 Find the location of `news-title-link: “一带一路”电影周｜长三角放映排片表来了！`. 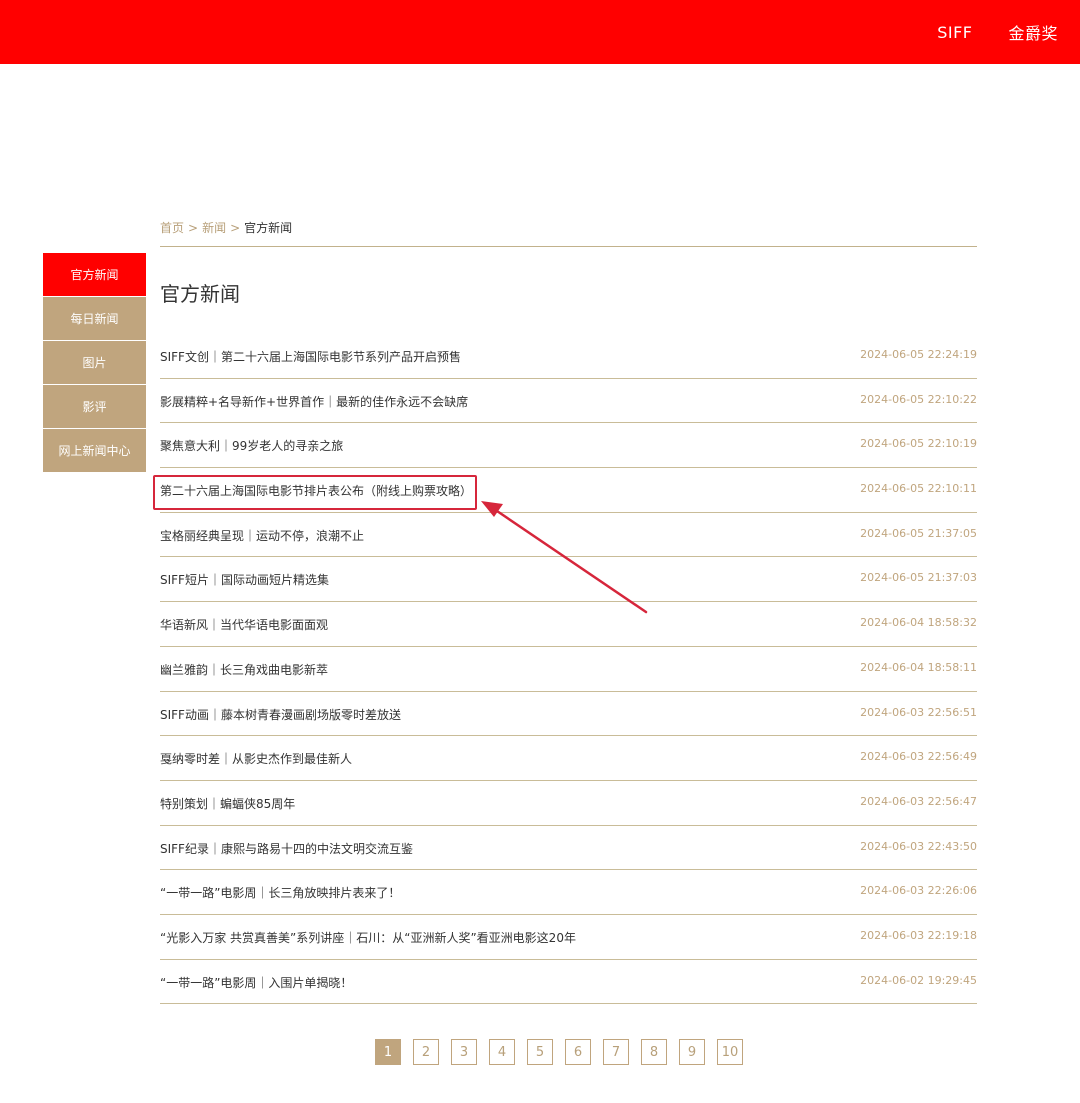

news-title-link: “一带一路”电影周｜长三角放映排片表来了！ is located at coordinates (280, 892).